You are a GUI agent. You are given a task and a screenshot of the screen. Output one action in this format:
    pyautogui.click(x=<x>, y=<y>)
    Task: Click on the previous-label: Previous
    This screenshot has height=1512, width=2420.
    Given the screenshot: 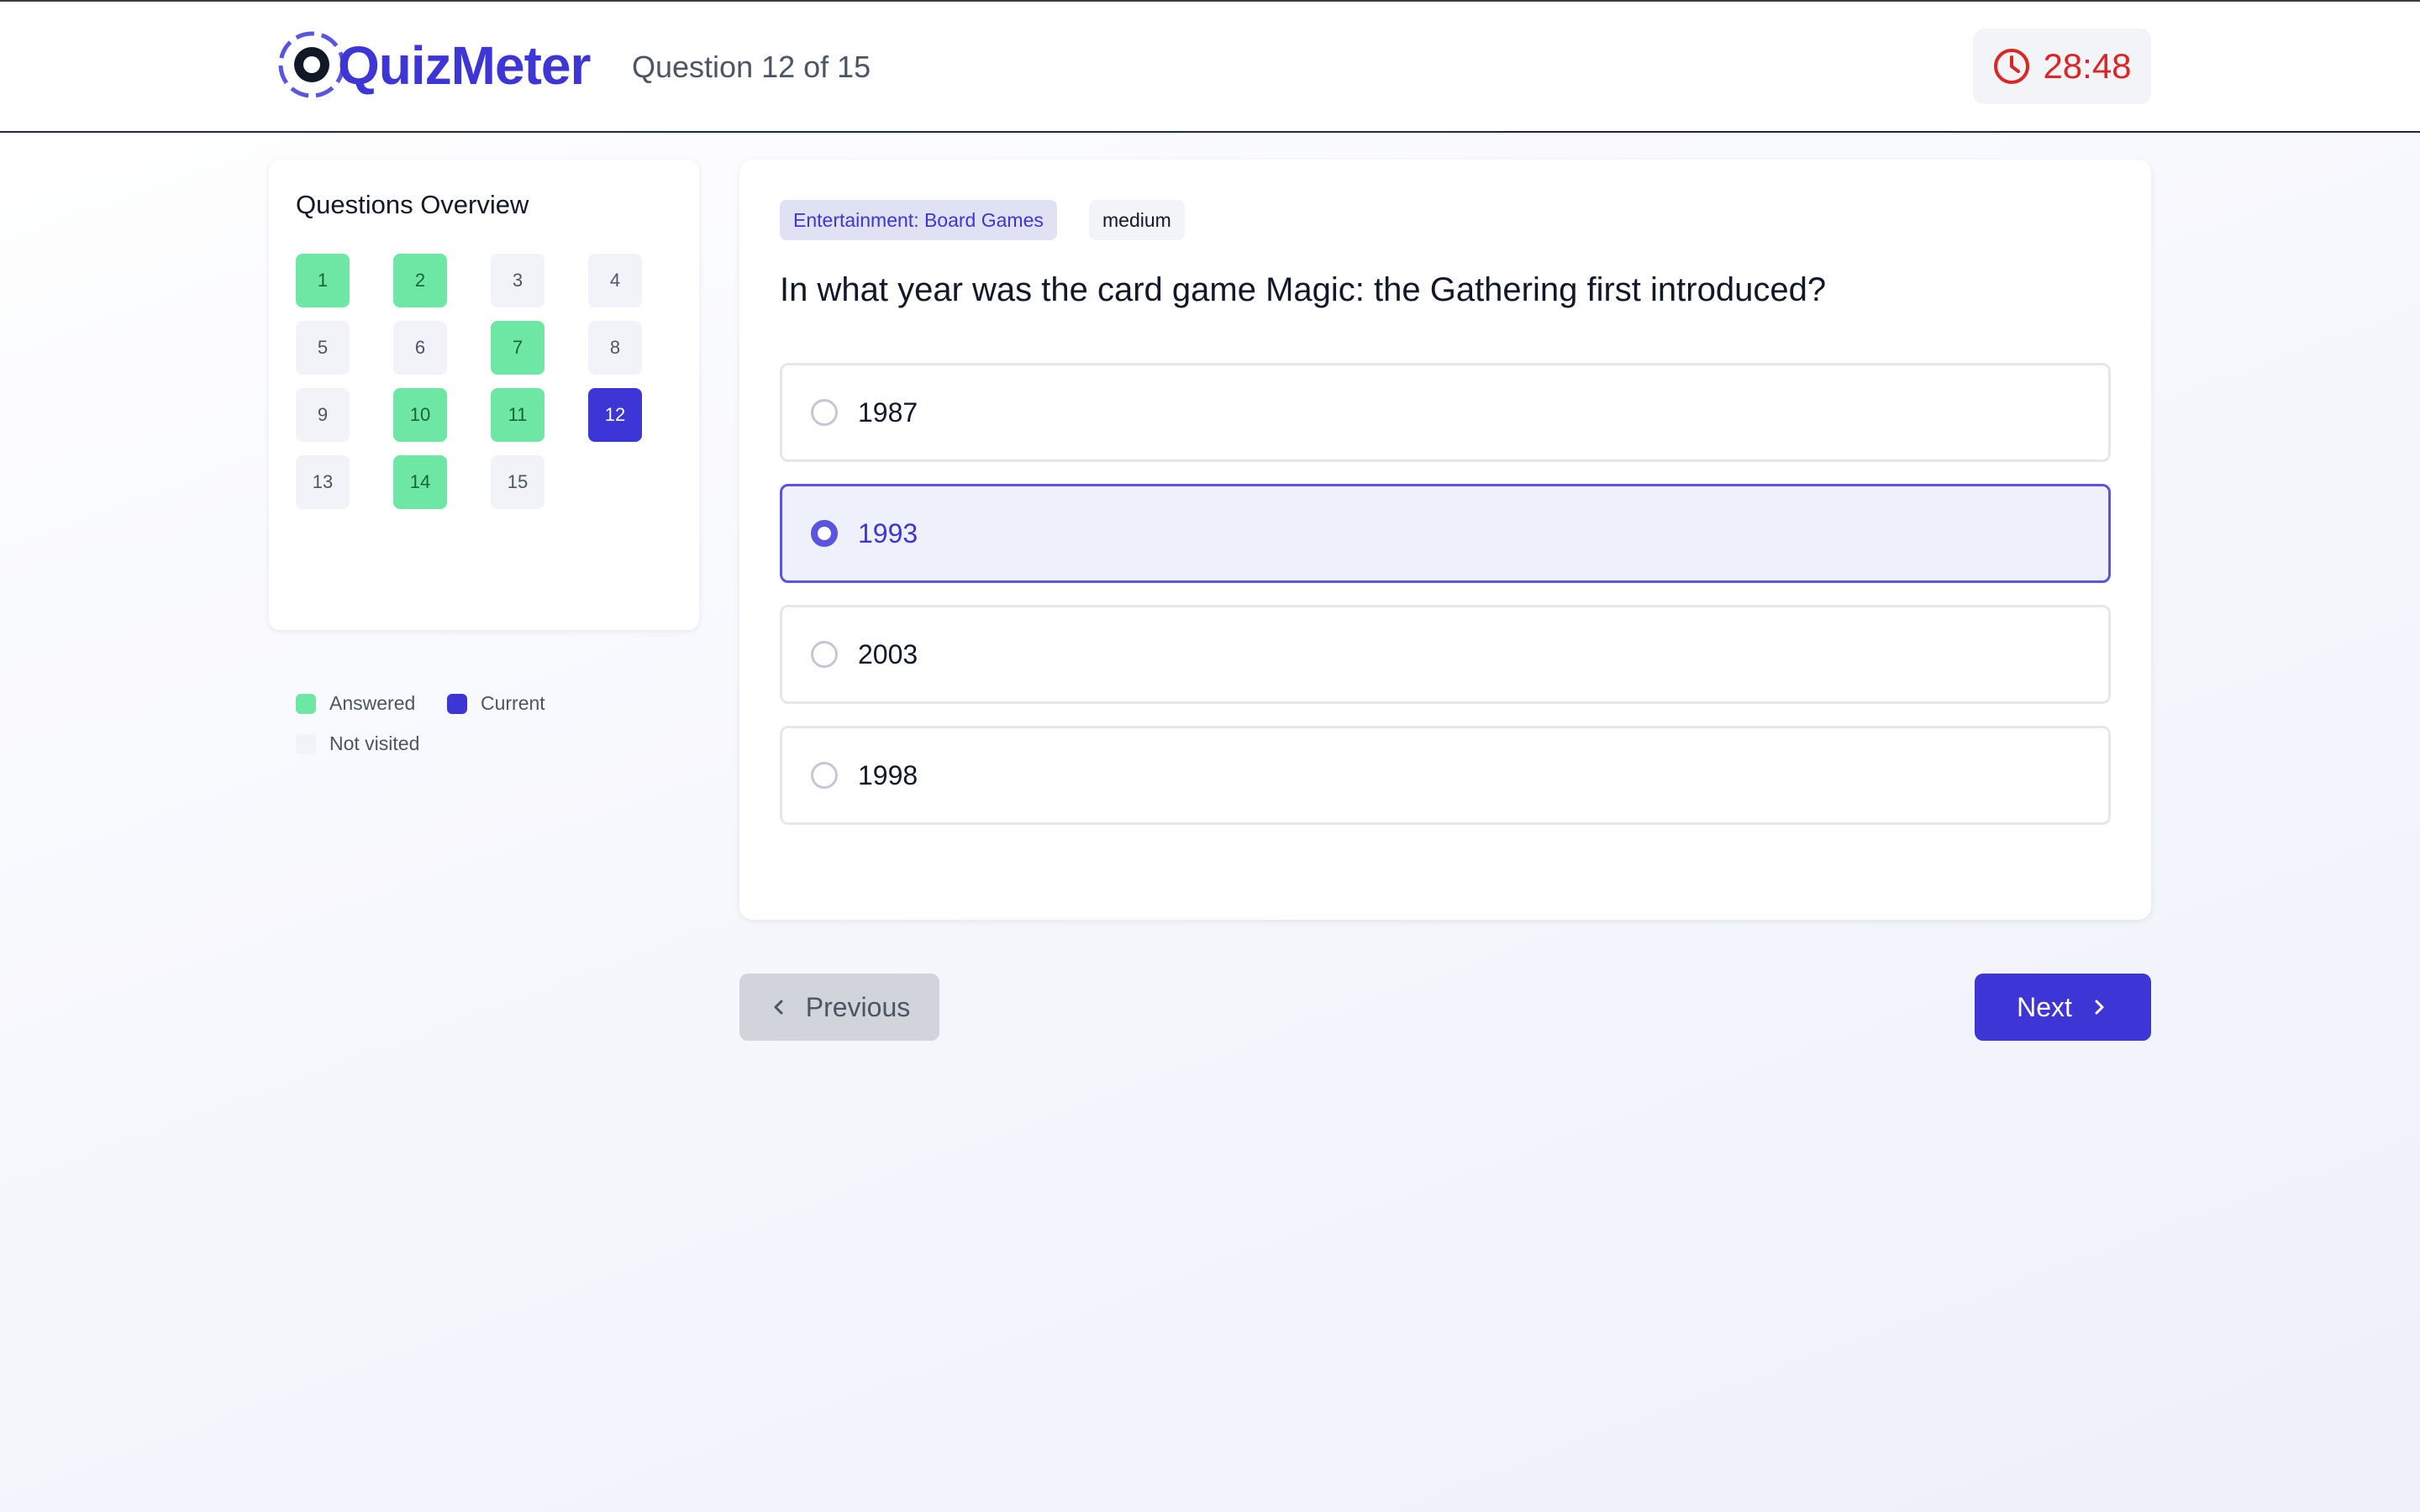 What is the action you would take?
    pyautogui.click(x=858, y=1006)
    